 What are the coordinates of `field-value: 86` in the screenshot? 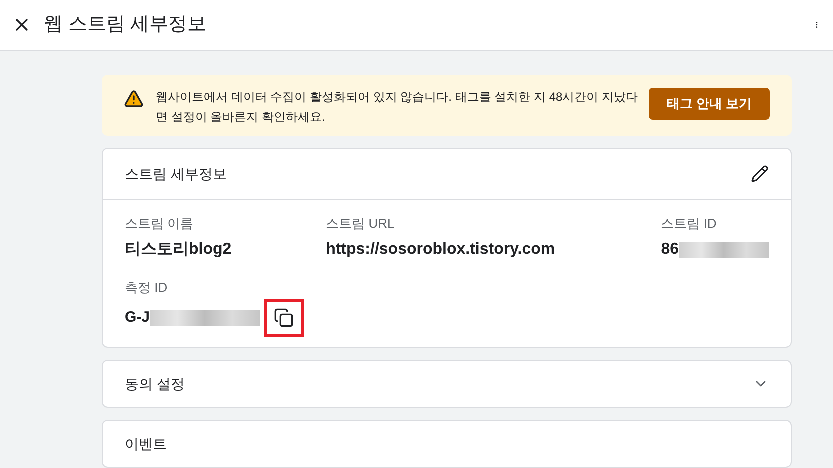 It's located at (670, 250).